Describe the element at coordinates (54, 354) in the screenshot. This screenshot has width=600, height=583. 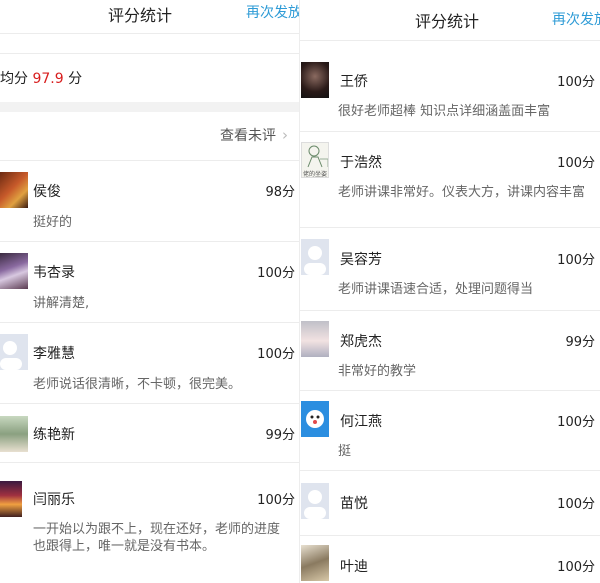
I see `student-name: 李雅慧` at that location.